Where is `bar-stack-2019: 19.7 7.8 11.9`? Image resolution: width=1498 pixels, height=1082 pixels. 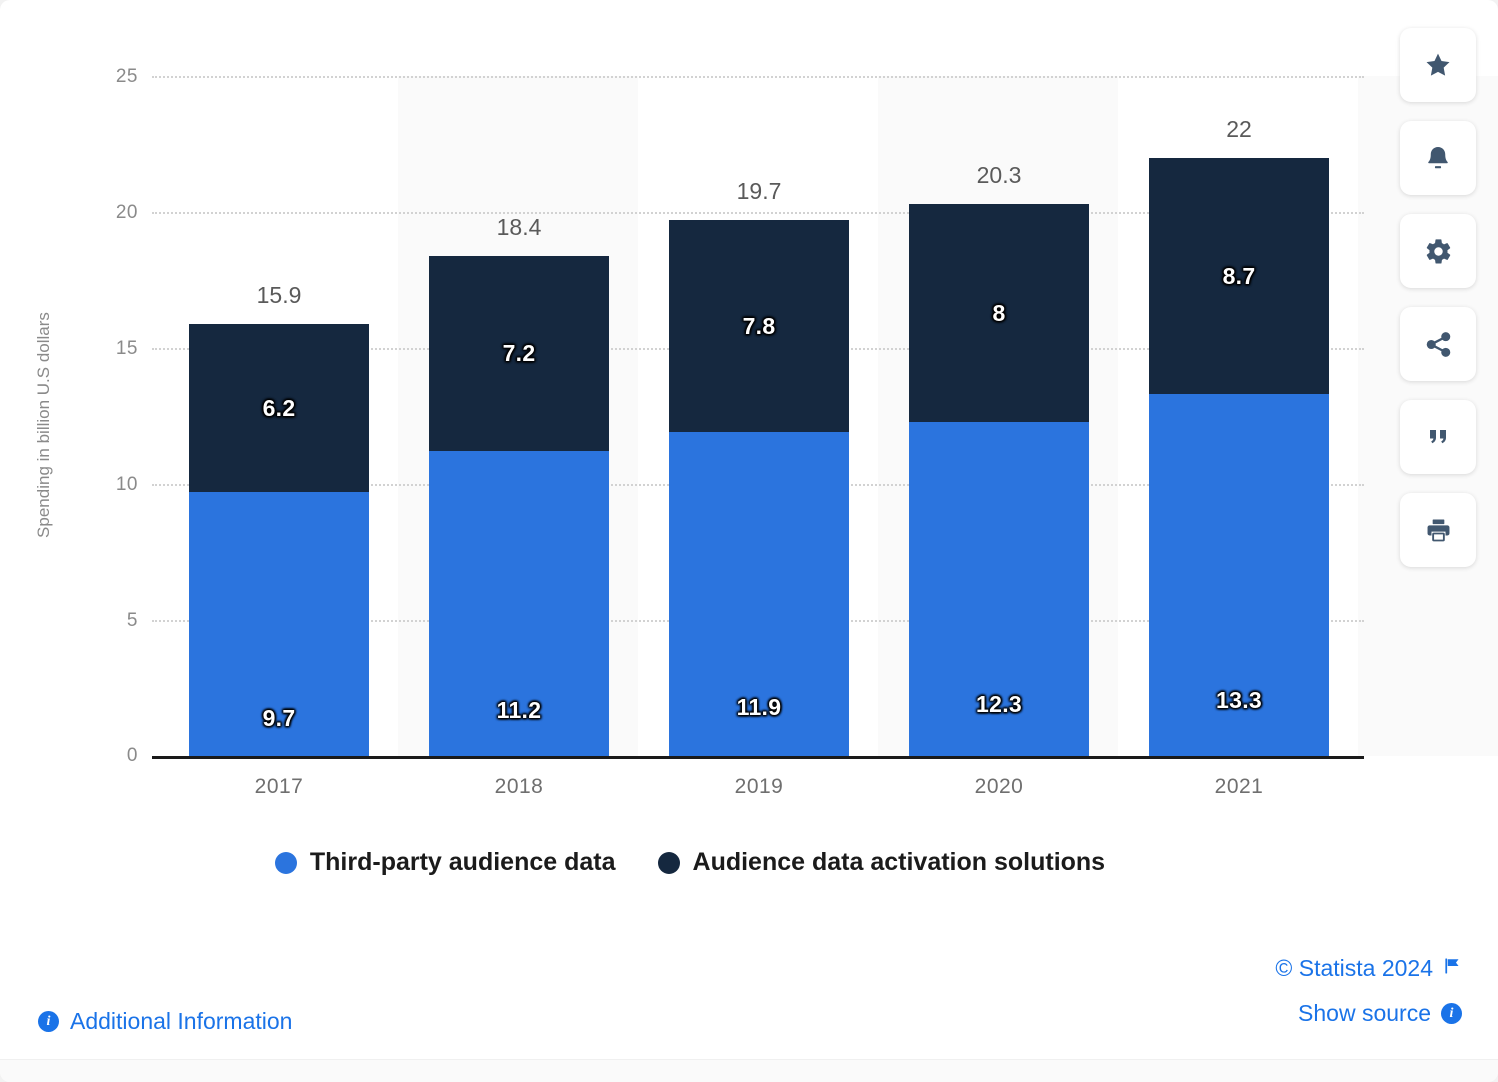
bar-stack-2019: 19.7 7.8 11.9 is located at coordinates (759, 467).